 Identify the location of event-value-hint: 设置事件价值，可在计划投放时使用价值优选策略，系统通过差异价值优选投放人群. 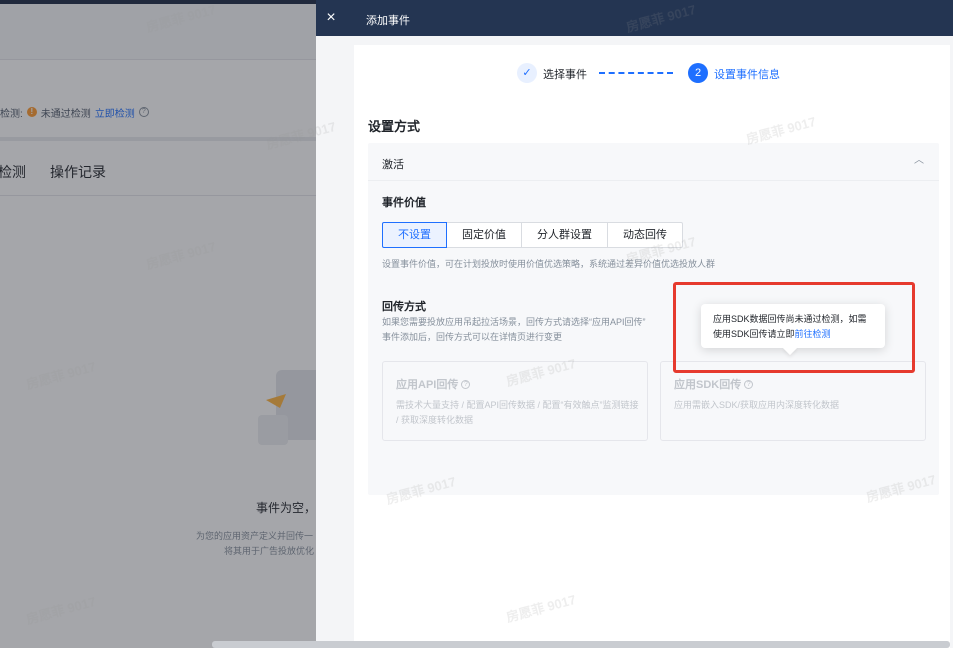
(549, 264).